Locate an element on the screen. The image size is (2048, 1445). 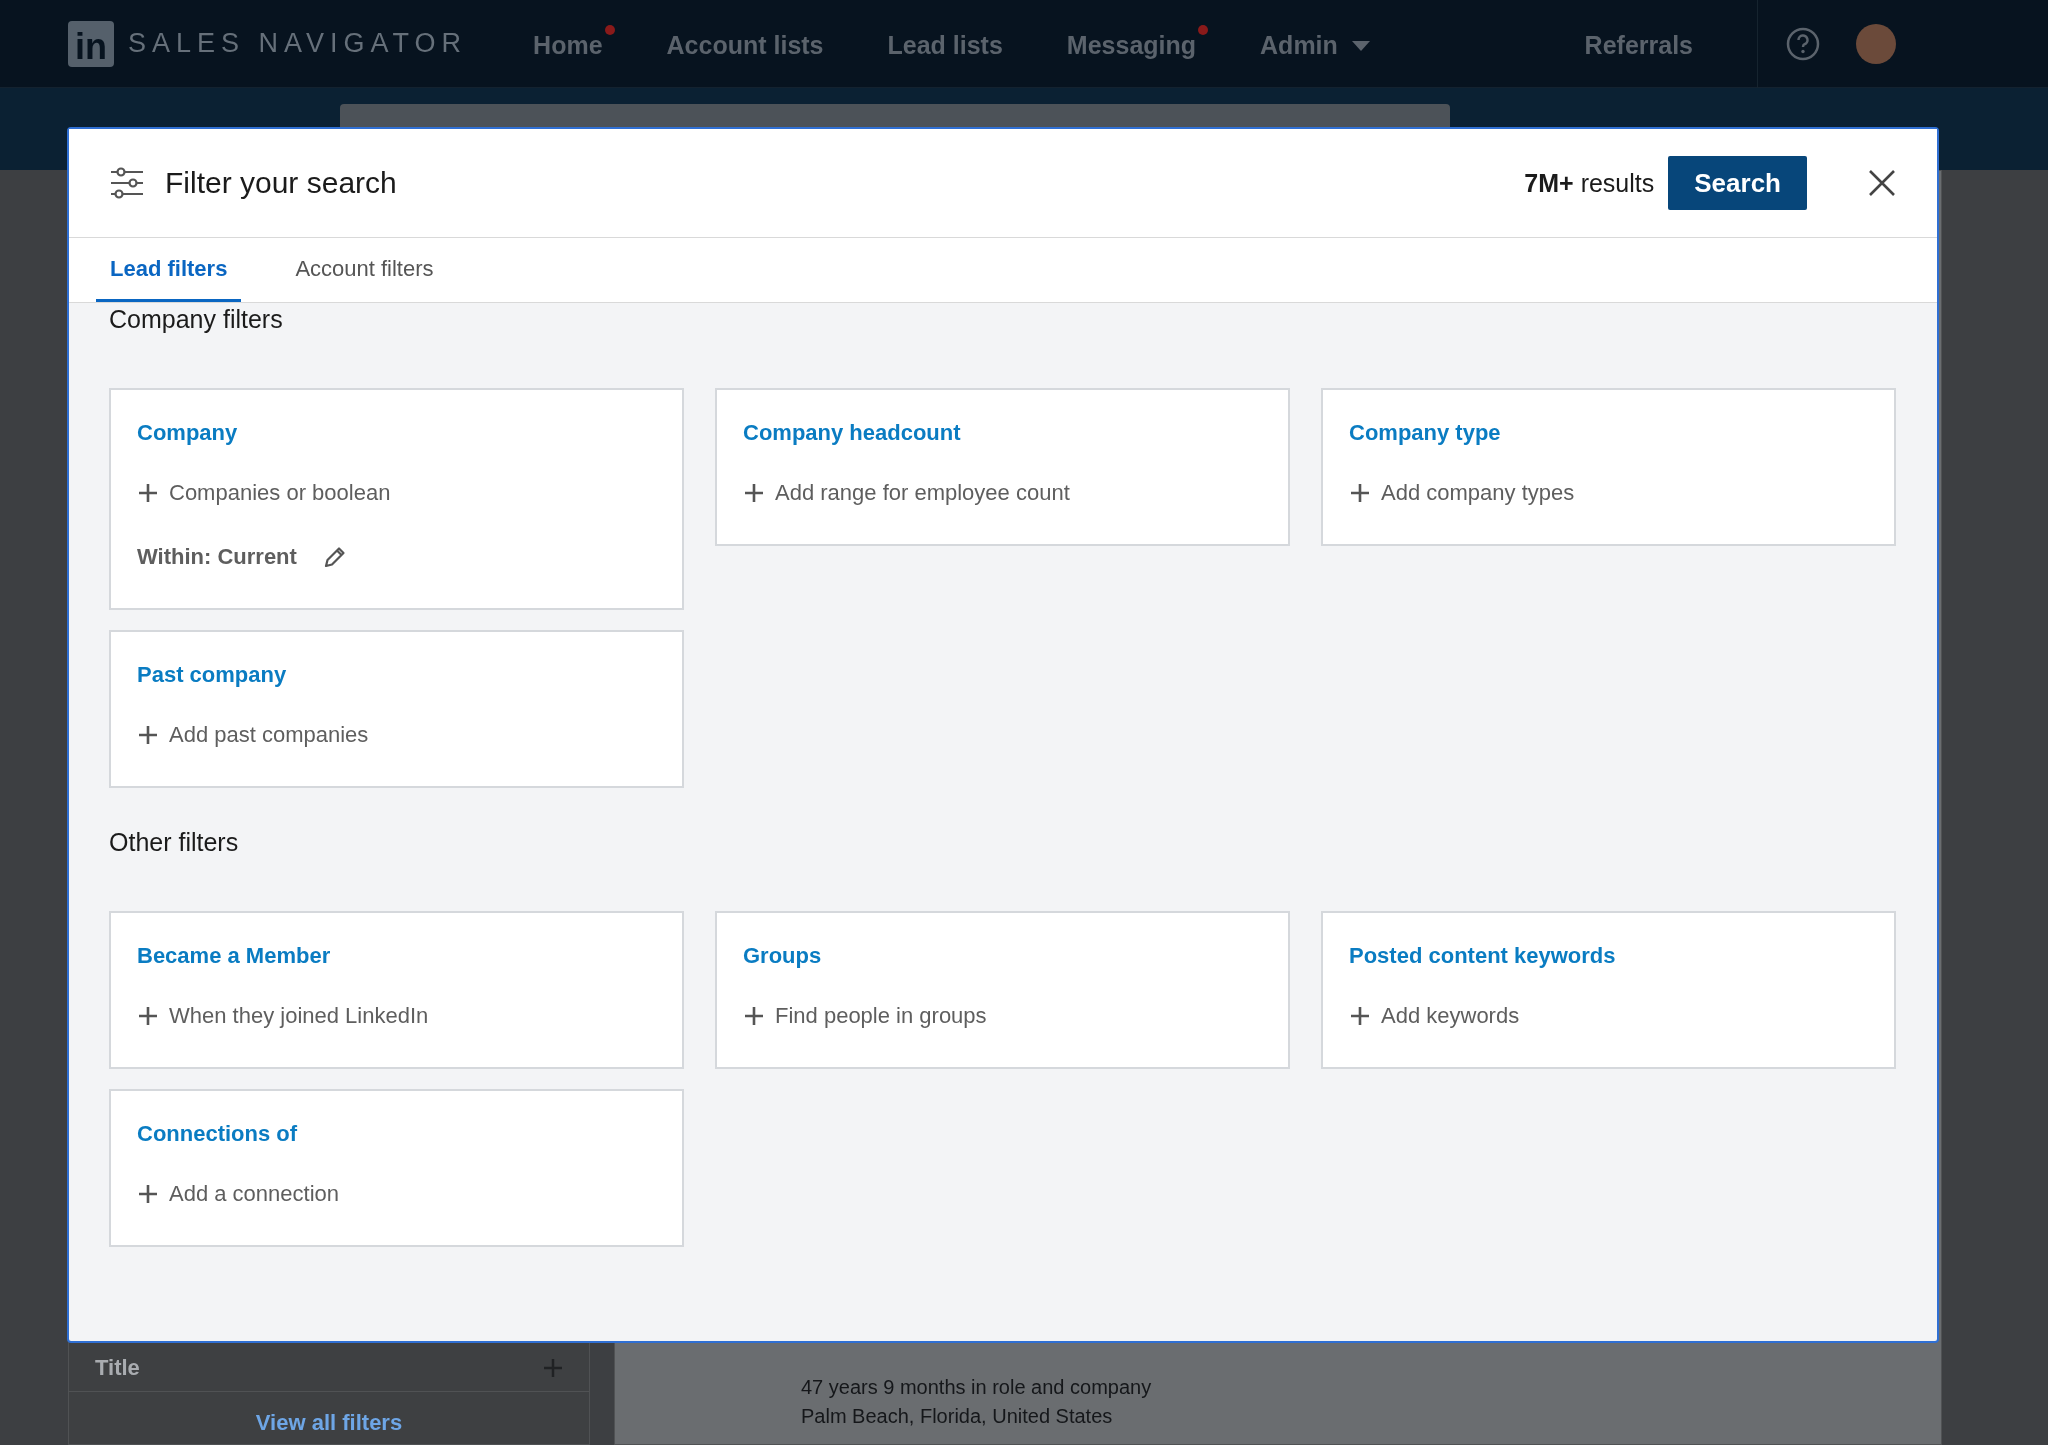
search-button: Search is located at coordinates (1737, 183).